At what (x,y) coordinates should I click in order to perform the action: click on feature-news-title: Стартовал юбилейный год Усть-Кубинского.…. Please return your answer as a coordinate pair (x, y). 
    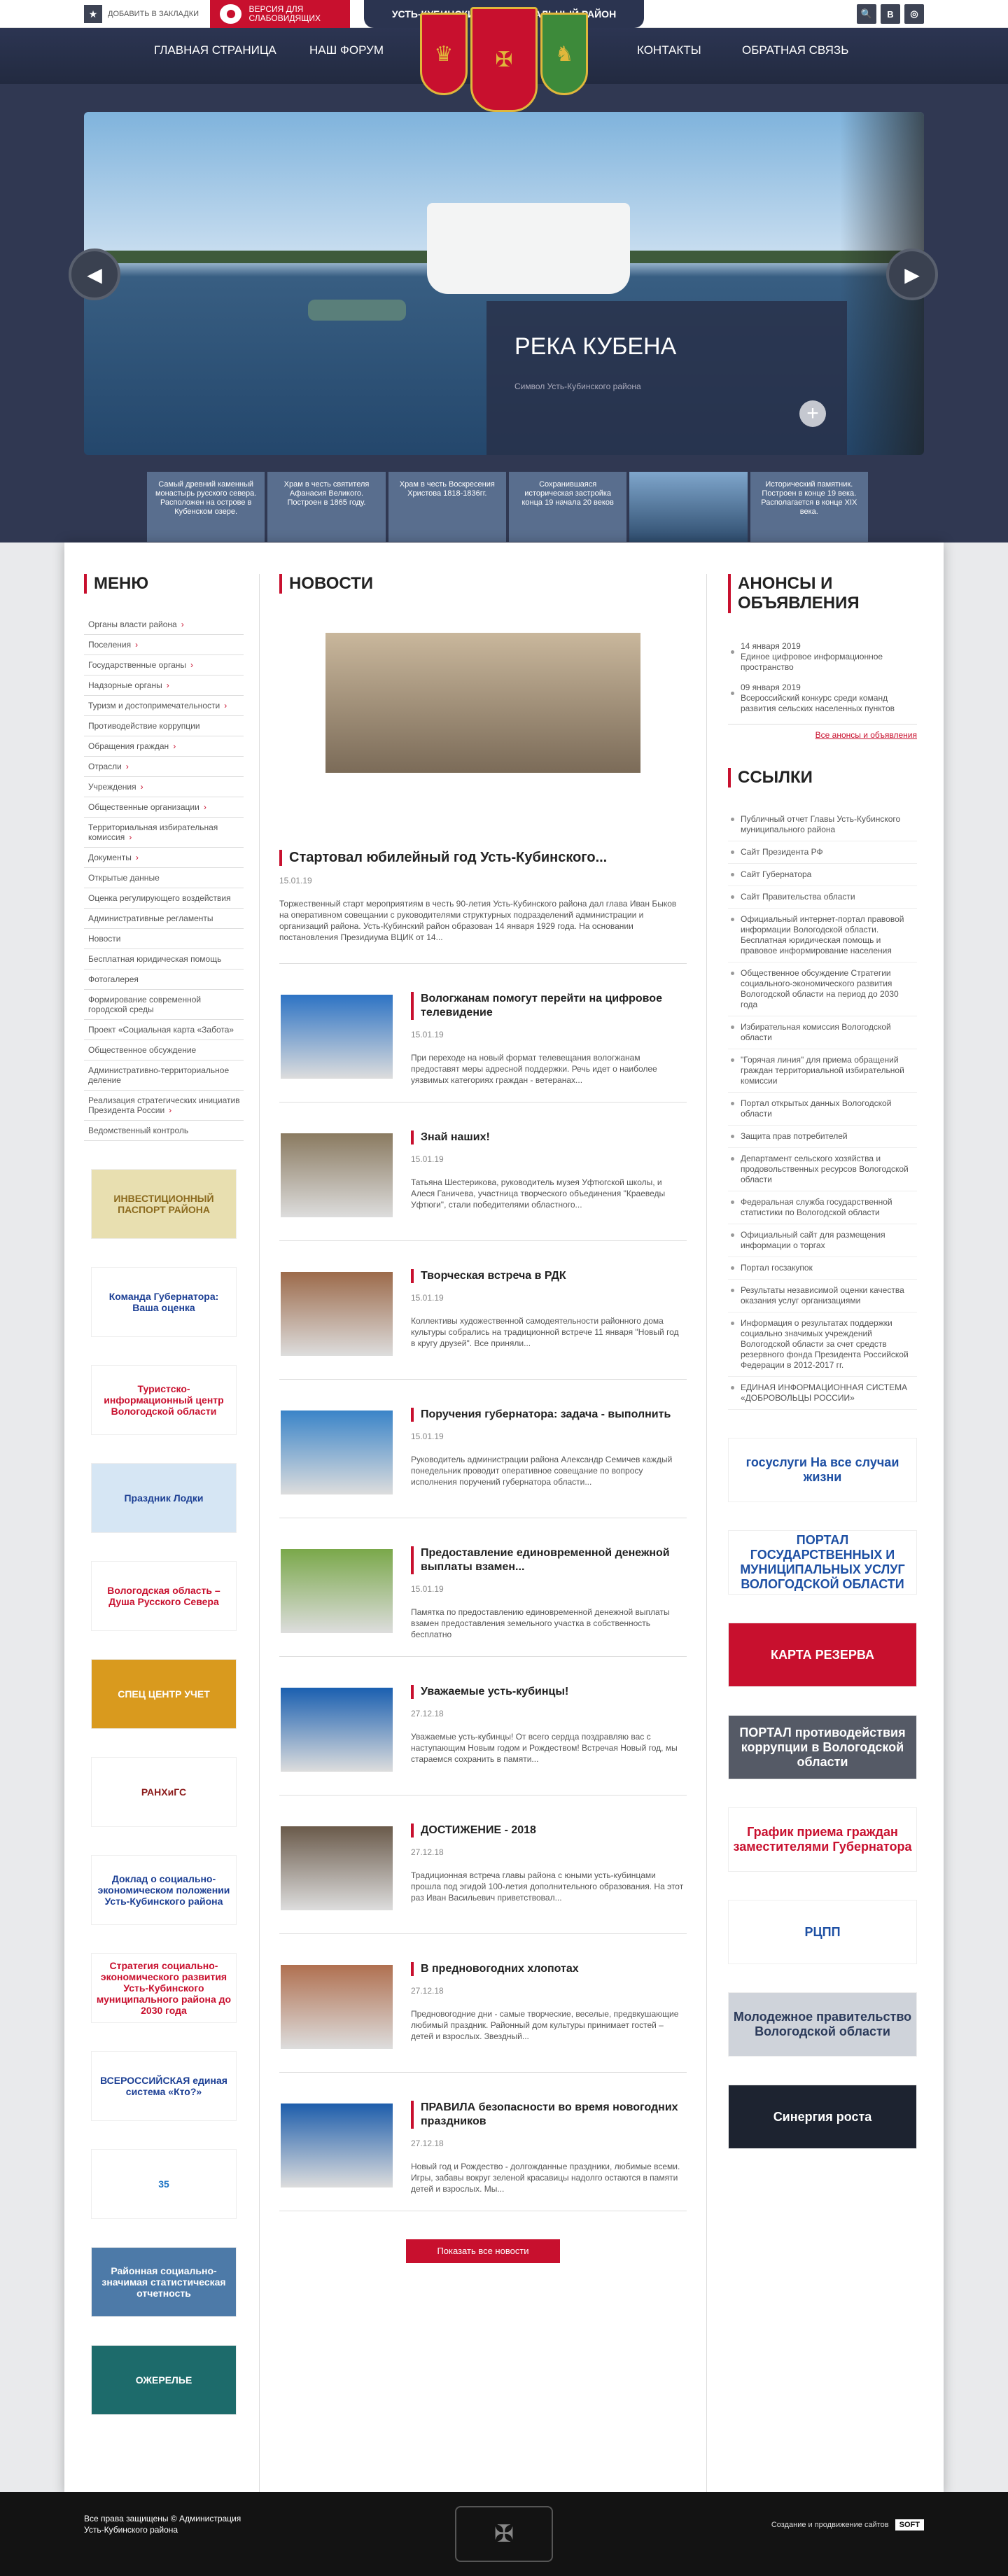
    Looking at the image, I should click on (483, 858).